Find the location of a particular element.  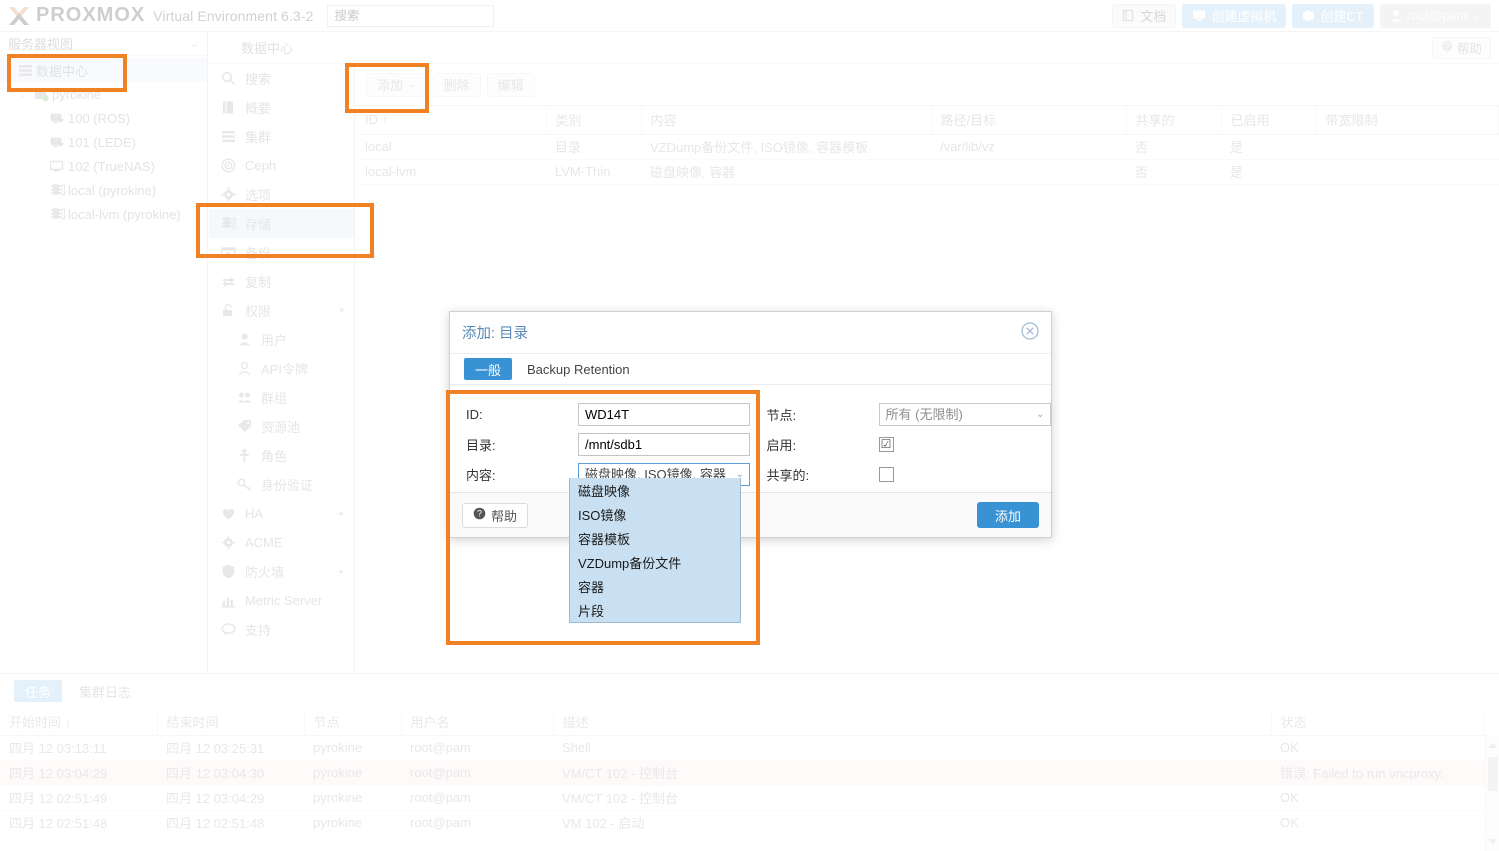

user-menu-button: root@pam ⌄ is located at coordinates (1435, 15).